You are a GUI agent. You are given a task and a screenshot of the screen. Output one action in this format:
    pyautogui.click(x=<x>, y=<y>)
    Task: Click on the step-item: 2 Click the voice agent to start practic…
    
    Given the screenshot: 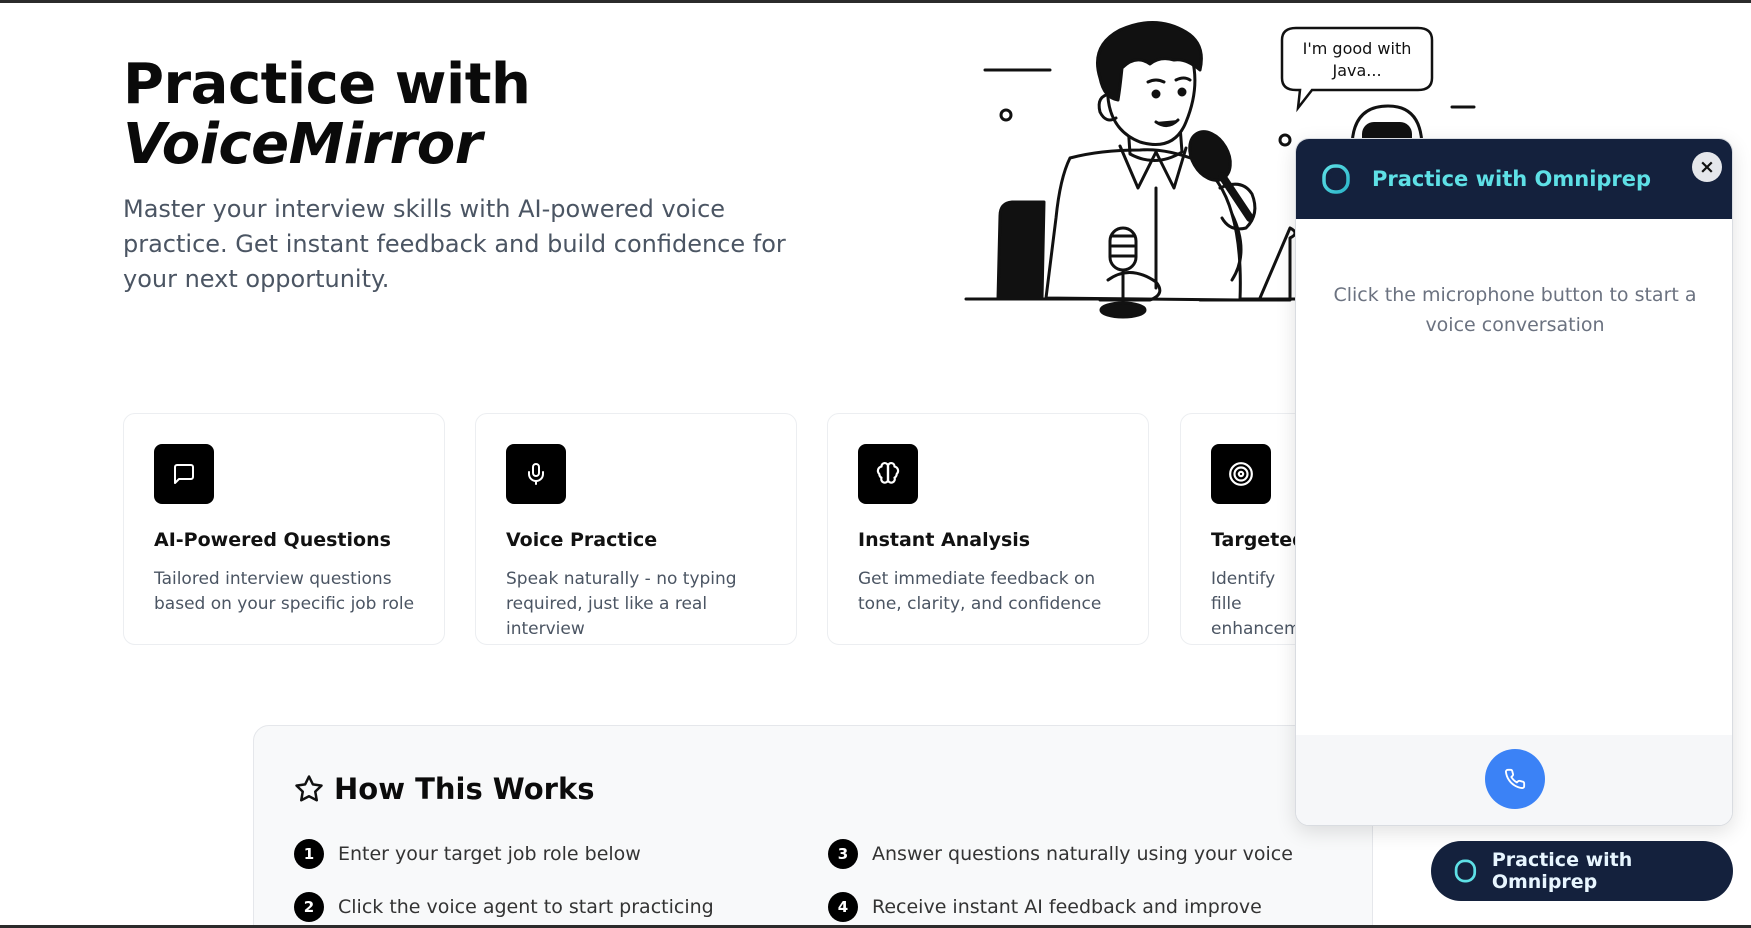 What is the action you would take?
    pyautogui.click(x=504, y=907)
    